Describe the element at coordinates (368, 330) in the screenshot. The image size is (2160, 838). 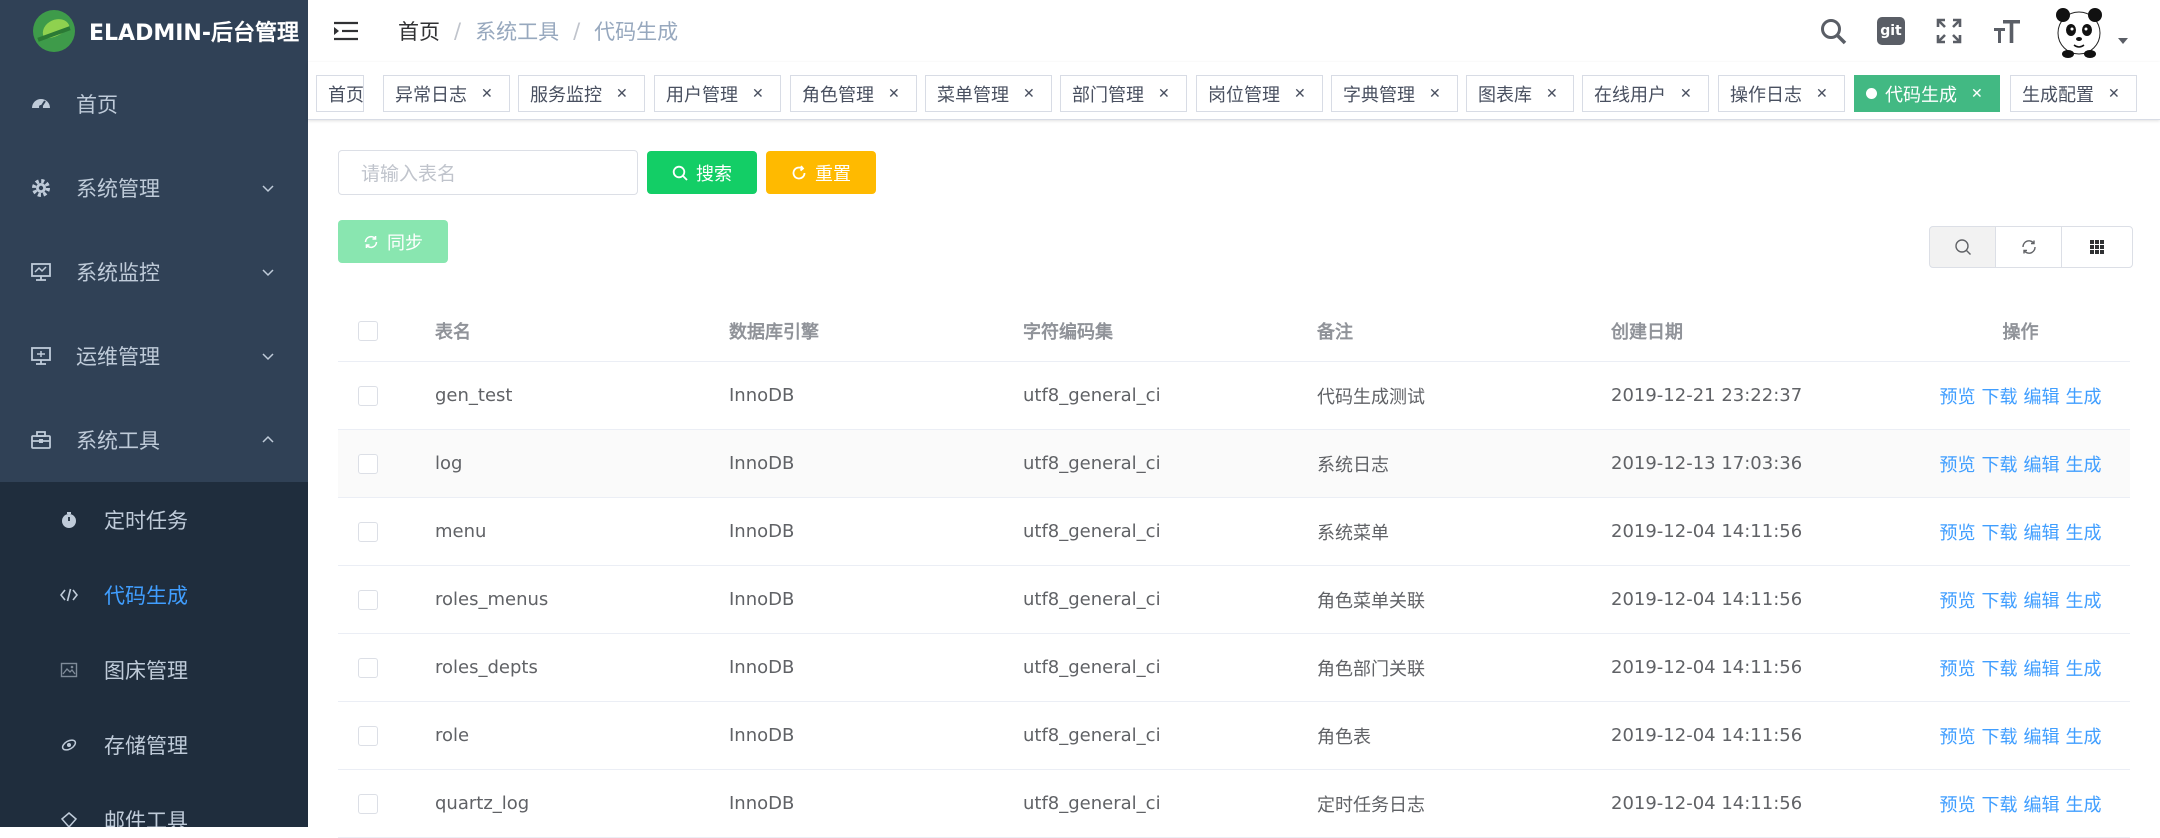
I see `select-all-checkbox` at that location.